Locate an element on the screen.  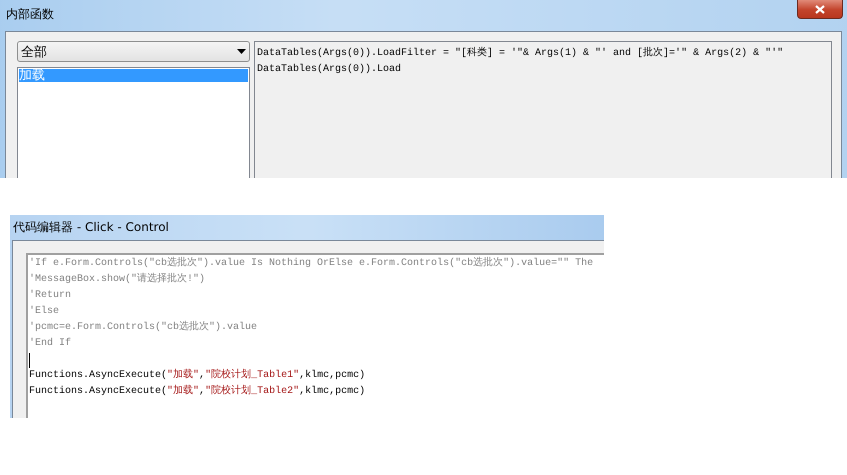
close-icon is located at coordinates (820, 9).